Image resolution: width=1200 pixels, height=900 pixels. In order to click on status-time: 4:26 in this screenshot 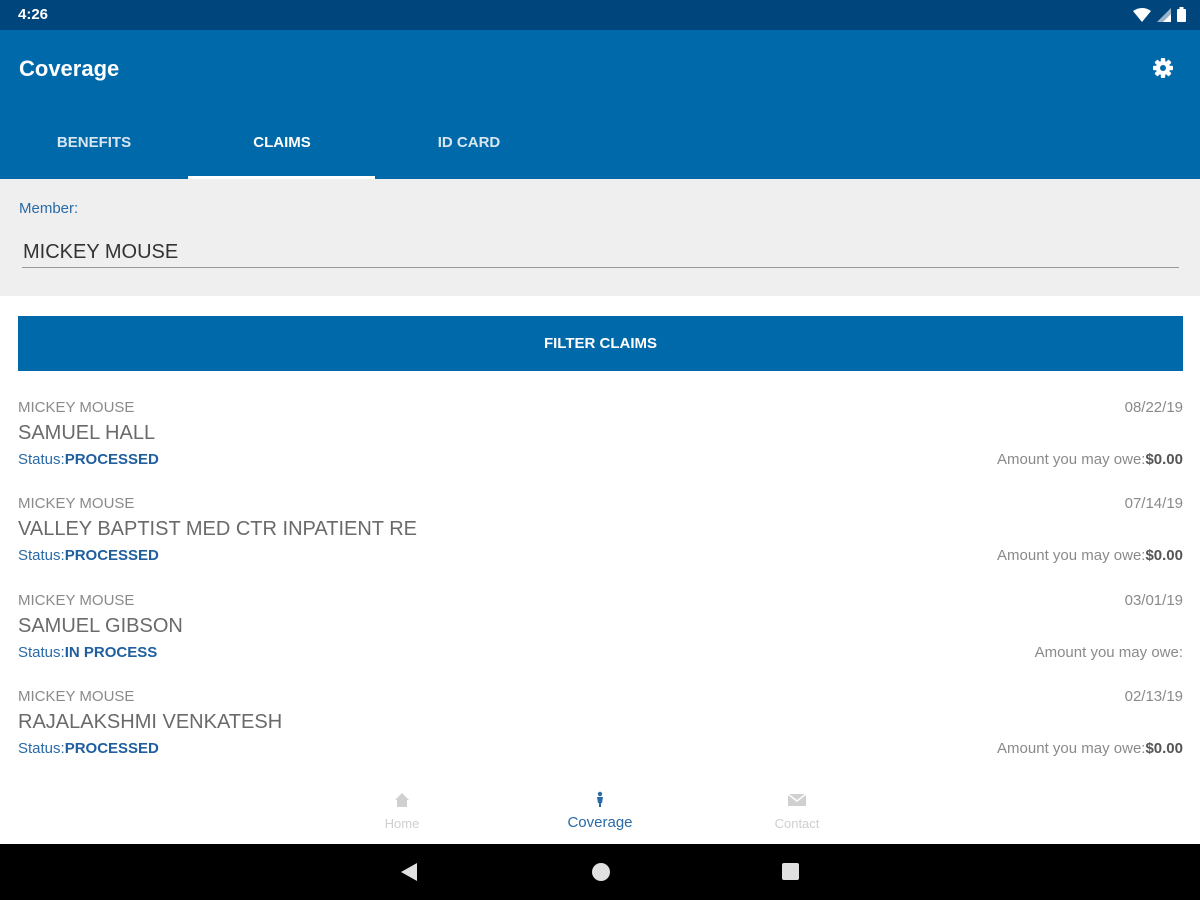, I will do `click(33, 14)`.